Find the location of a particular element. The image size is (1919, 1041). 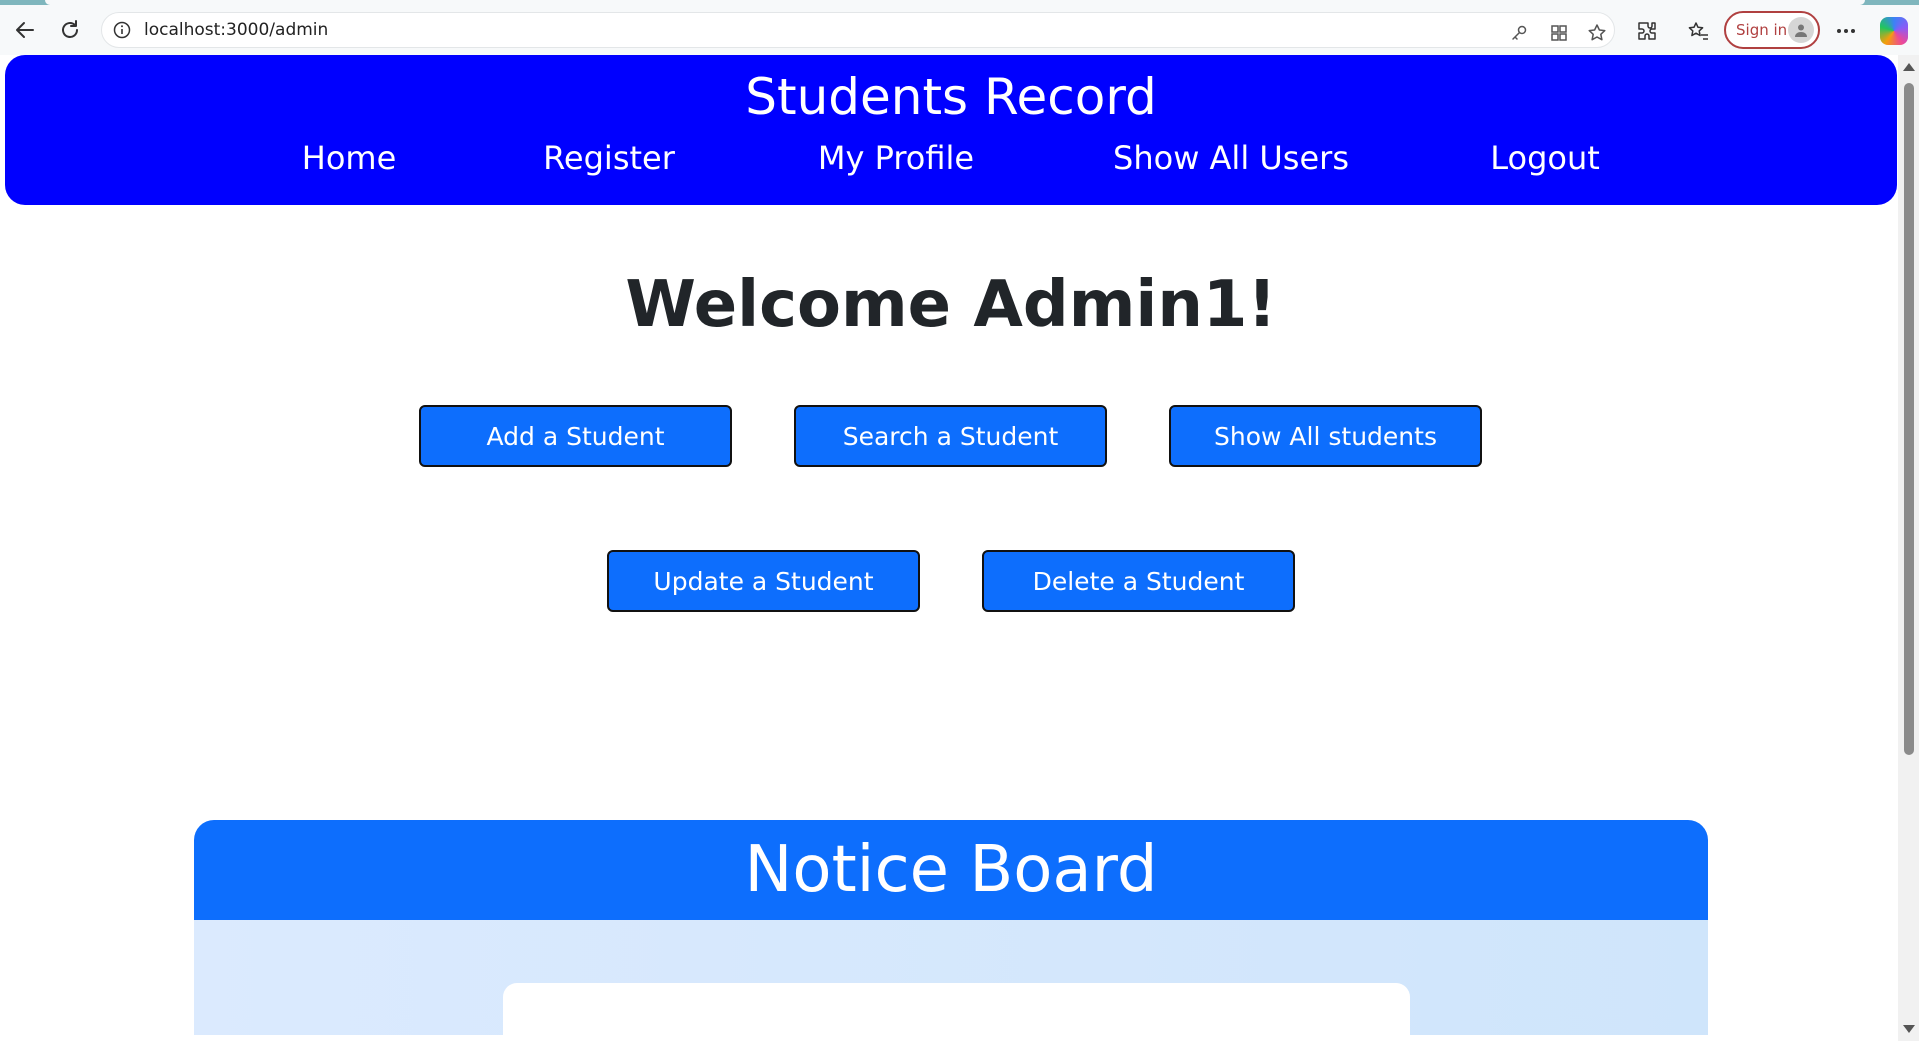

update-student-button: Update a Student is located at coordinates (763, 581).